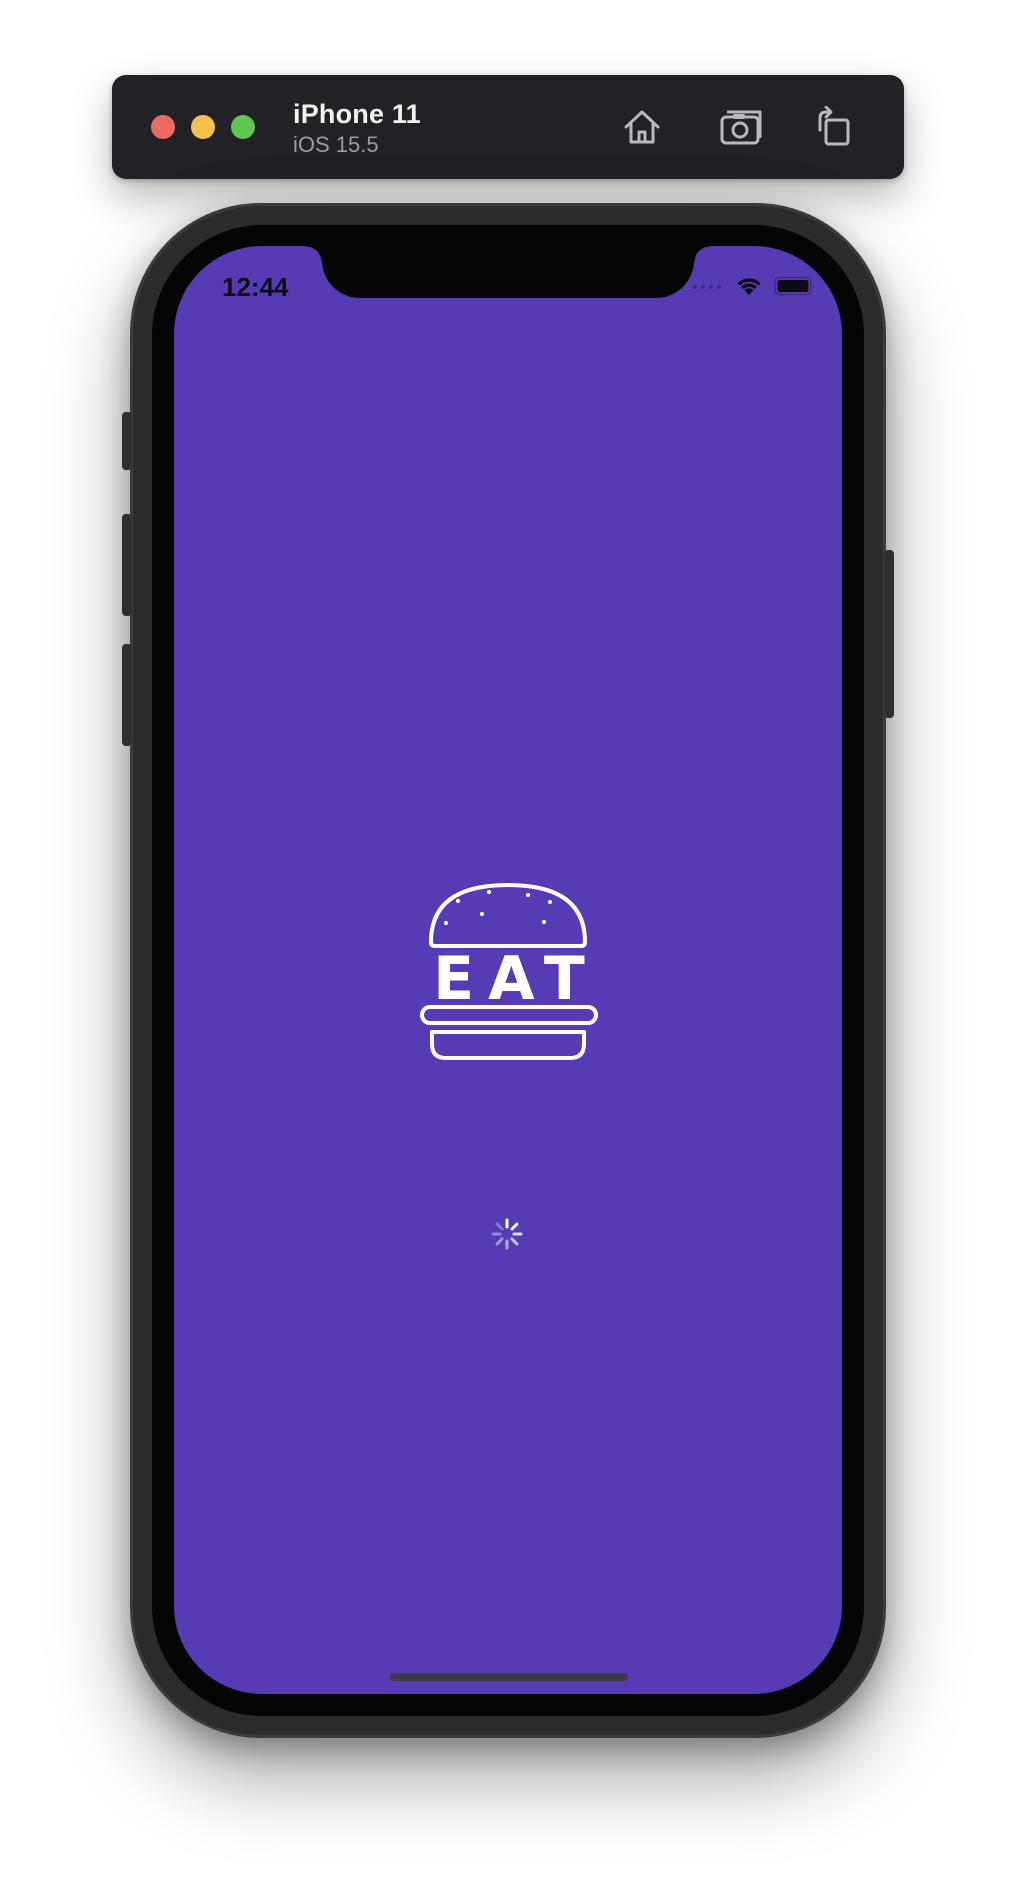 The image size is (1016, 1888). I want to click on home-button, so click(642, 127).